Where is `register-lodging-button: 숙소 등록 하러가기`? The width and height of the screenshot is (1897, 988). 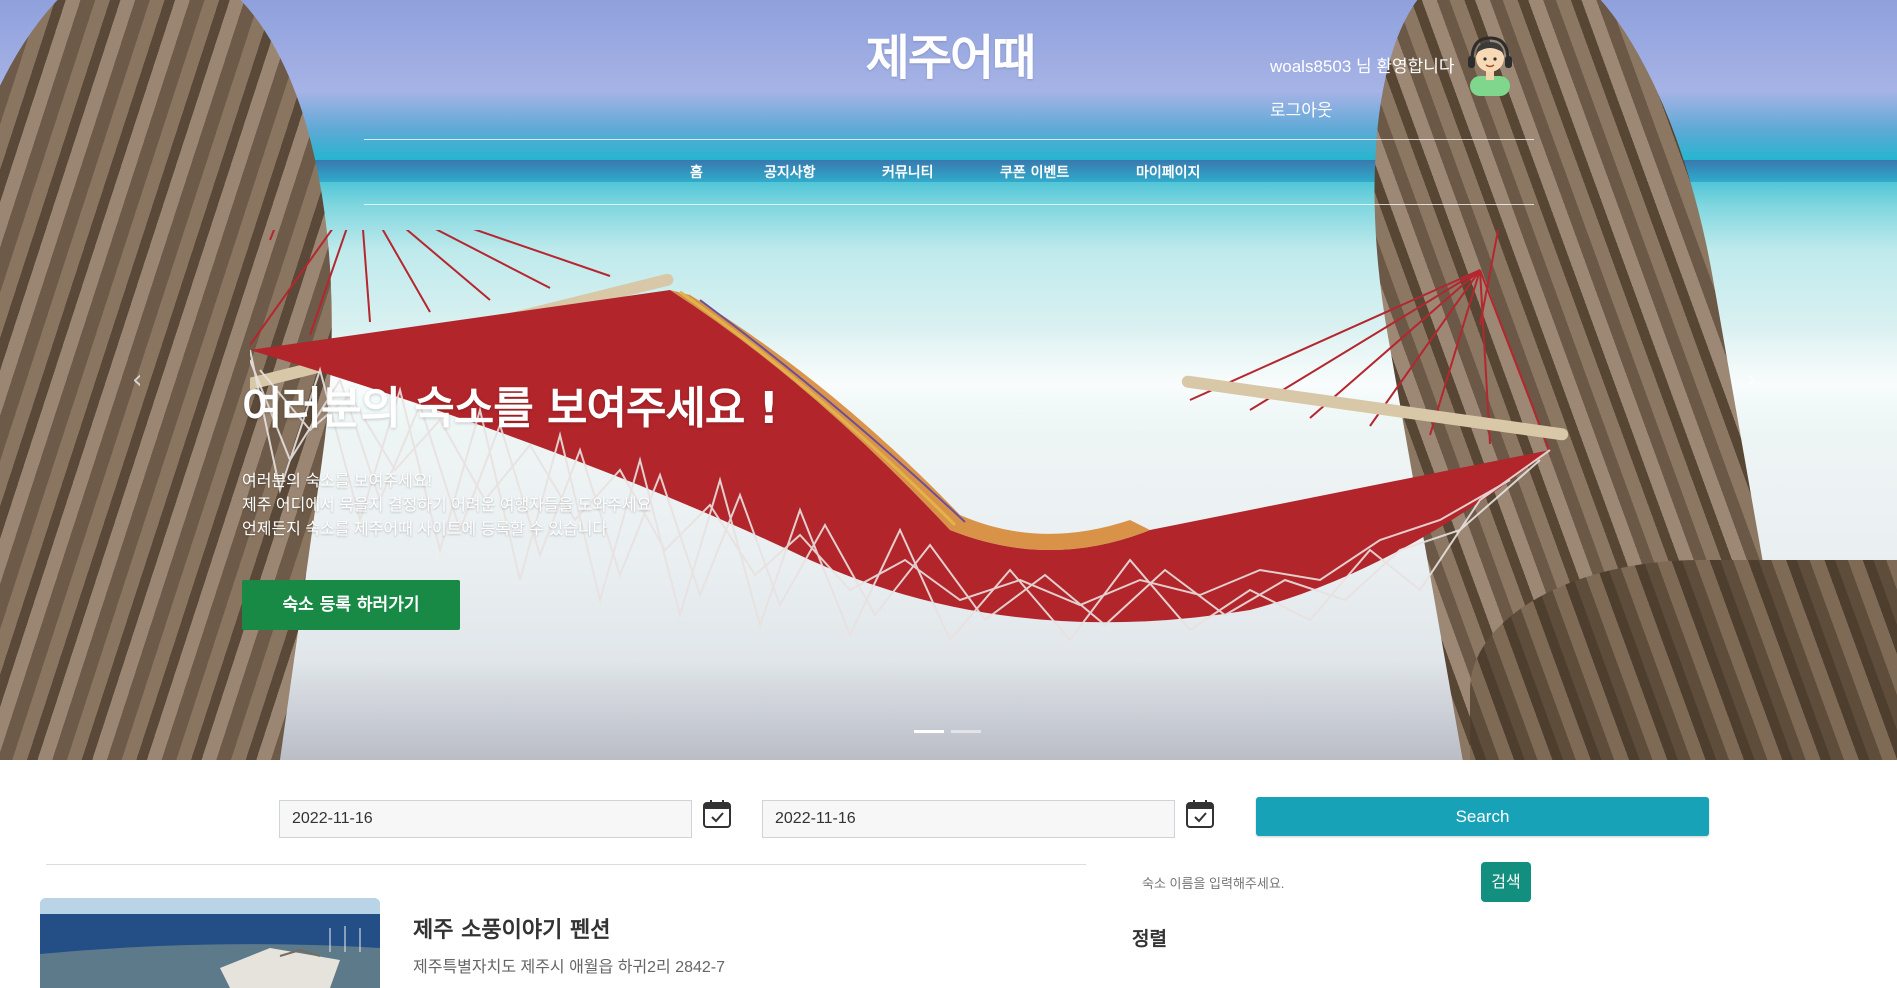
register-lodging-button: 숙소 등록 하러가기 is located at coordinates (351, 605).